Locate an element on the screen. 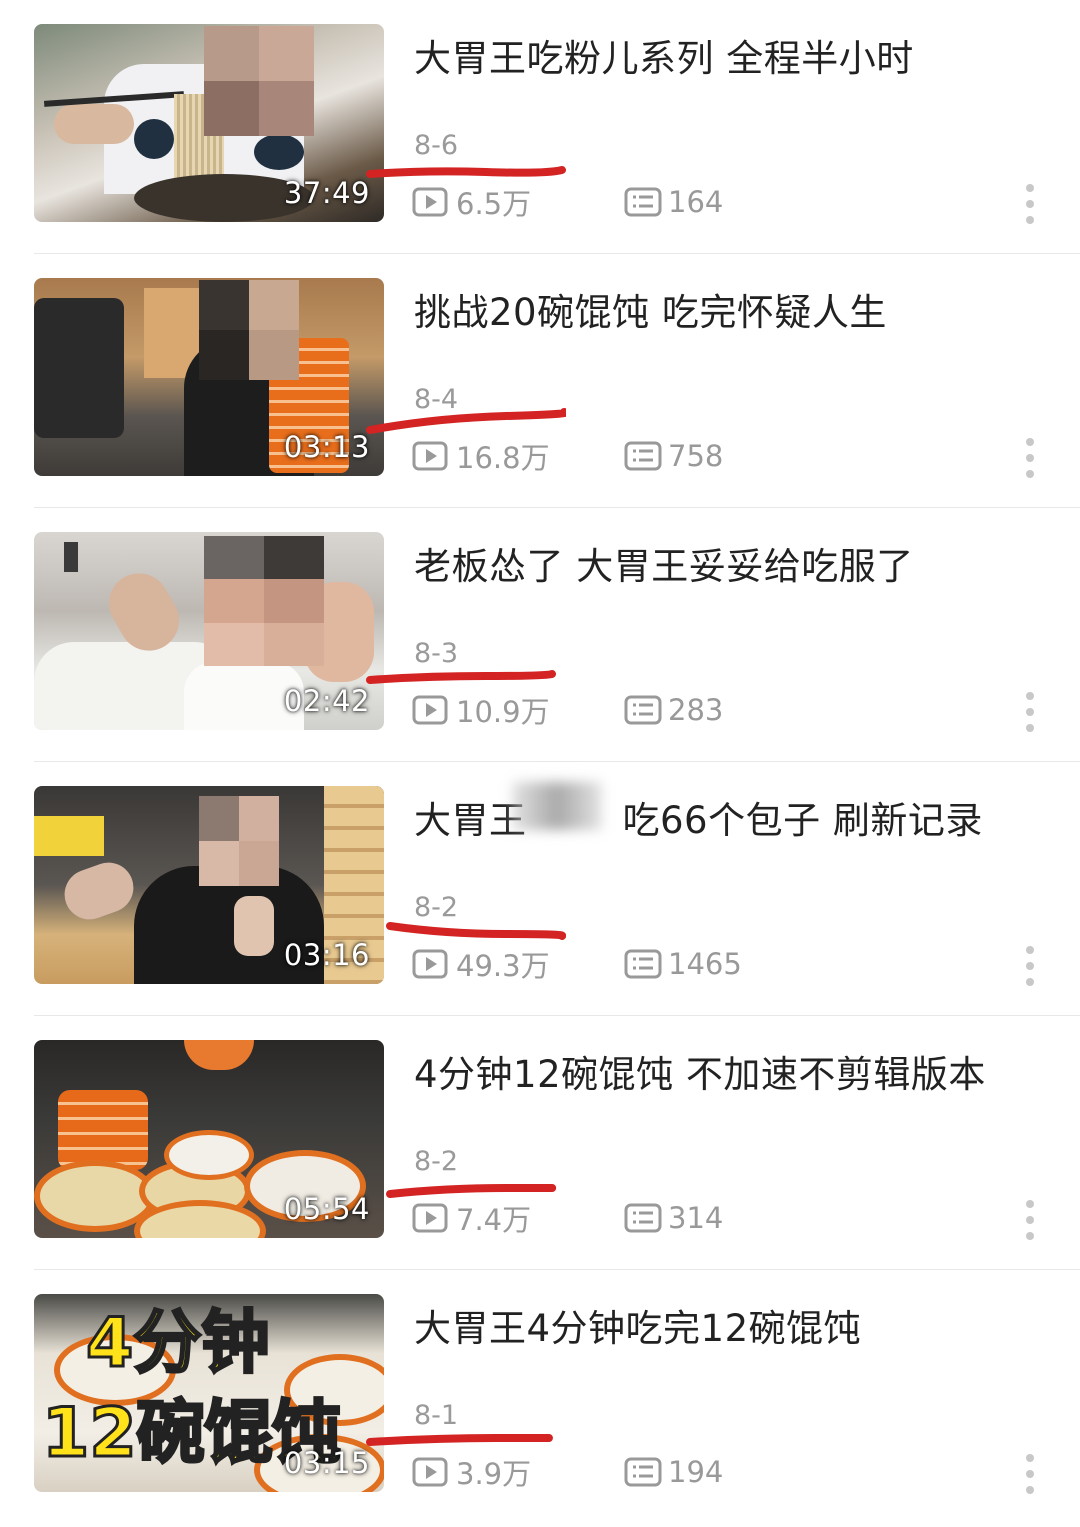 The image size is (1080, 1527). video-thumbnail: 4分钟 12碗馄饨 03:15 is located at coordinates (209, 1393).